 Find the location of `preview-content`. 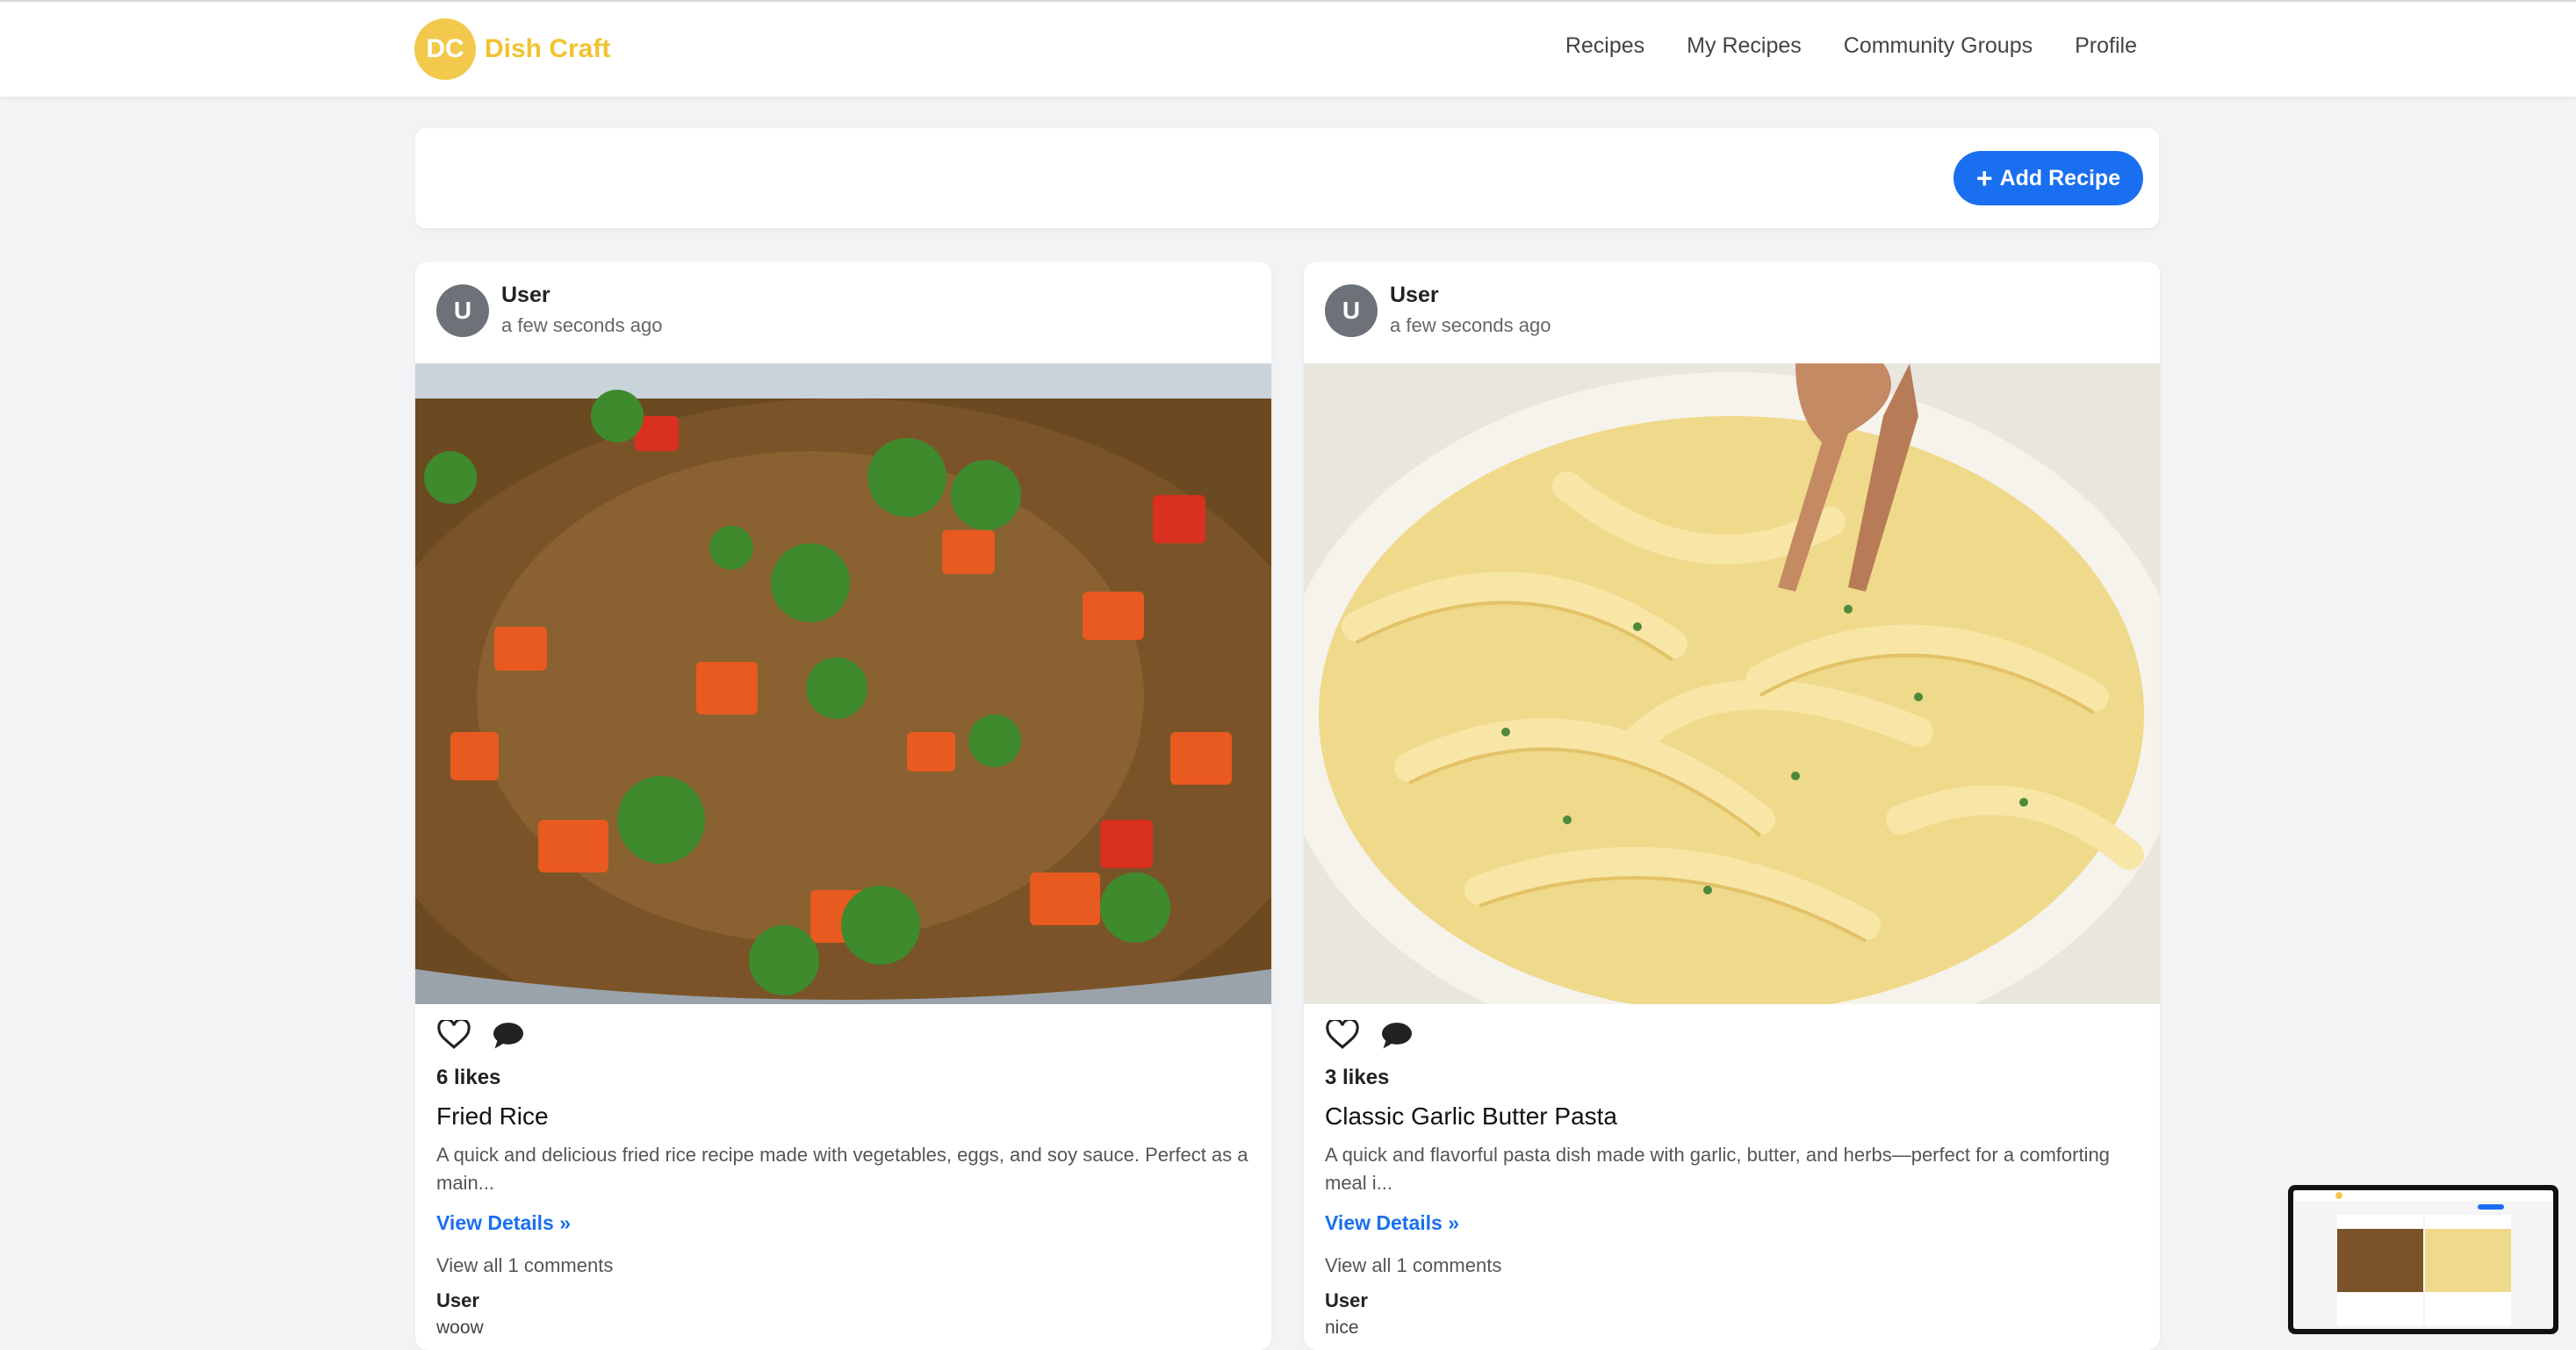

preview-content is located at coordinates (2423, 1259).